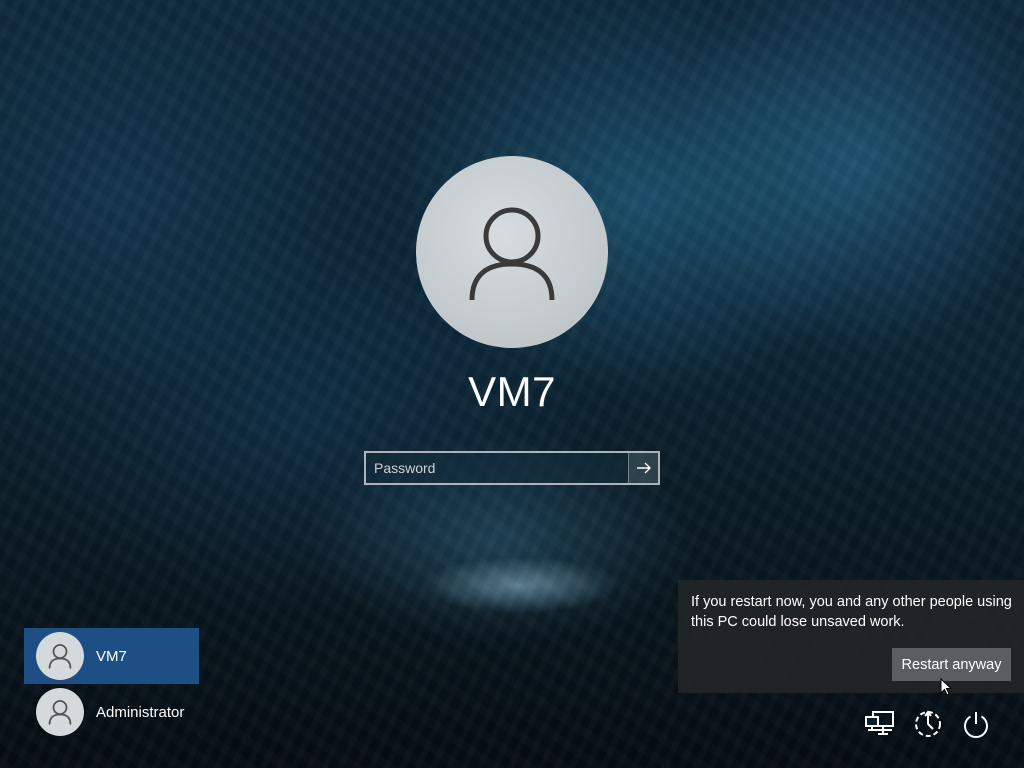  I want to click on restart-anyway-button: Restart anyway, so click(951, 664).